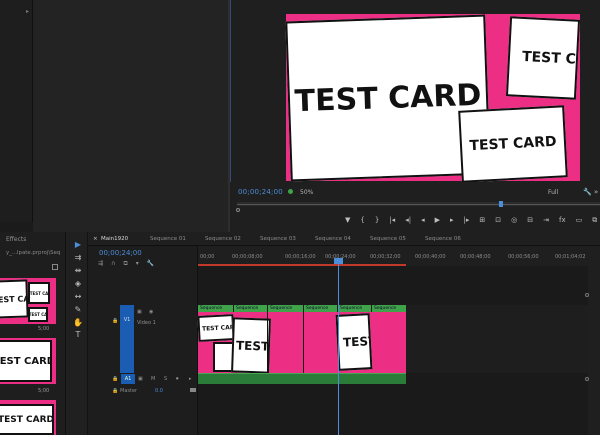 The image size is (600, 435). What do you see at coordinates (39, 293) in the screenshot?
I see `thumb-1-corner-text: TEST CA` at bounding box center [39, 293].